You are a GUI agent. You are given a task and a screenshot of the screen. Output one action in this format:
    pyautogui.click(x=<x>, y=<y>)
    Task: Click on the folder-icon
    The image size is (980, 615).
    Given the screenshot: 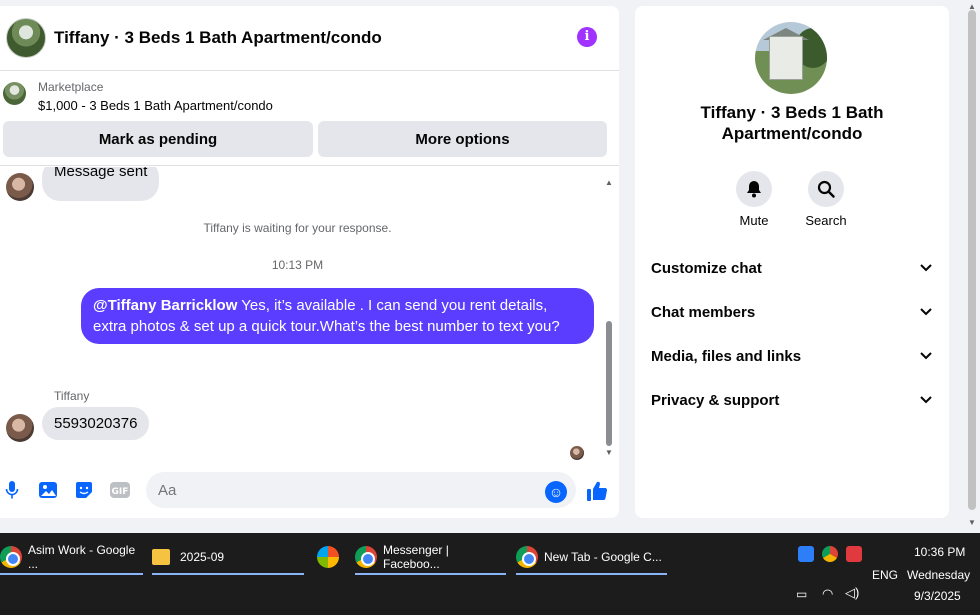 What is the action you would take?
    pyautogui.click(x=161, y=557)
    